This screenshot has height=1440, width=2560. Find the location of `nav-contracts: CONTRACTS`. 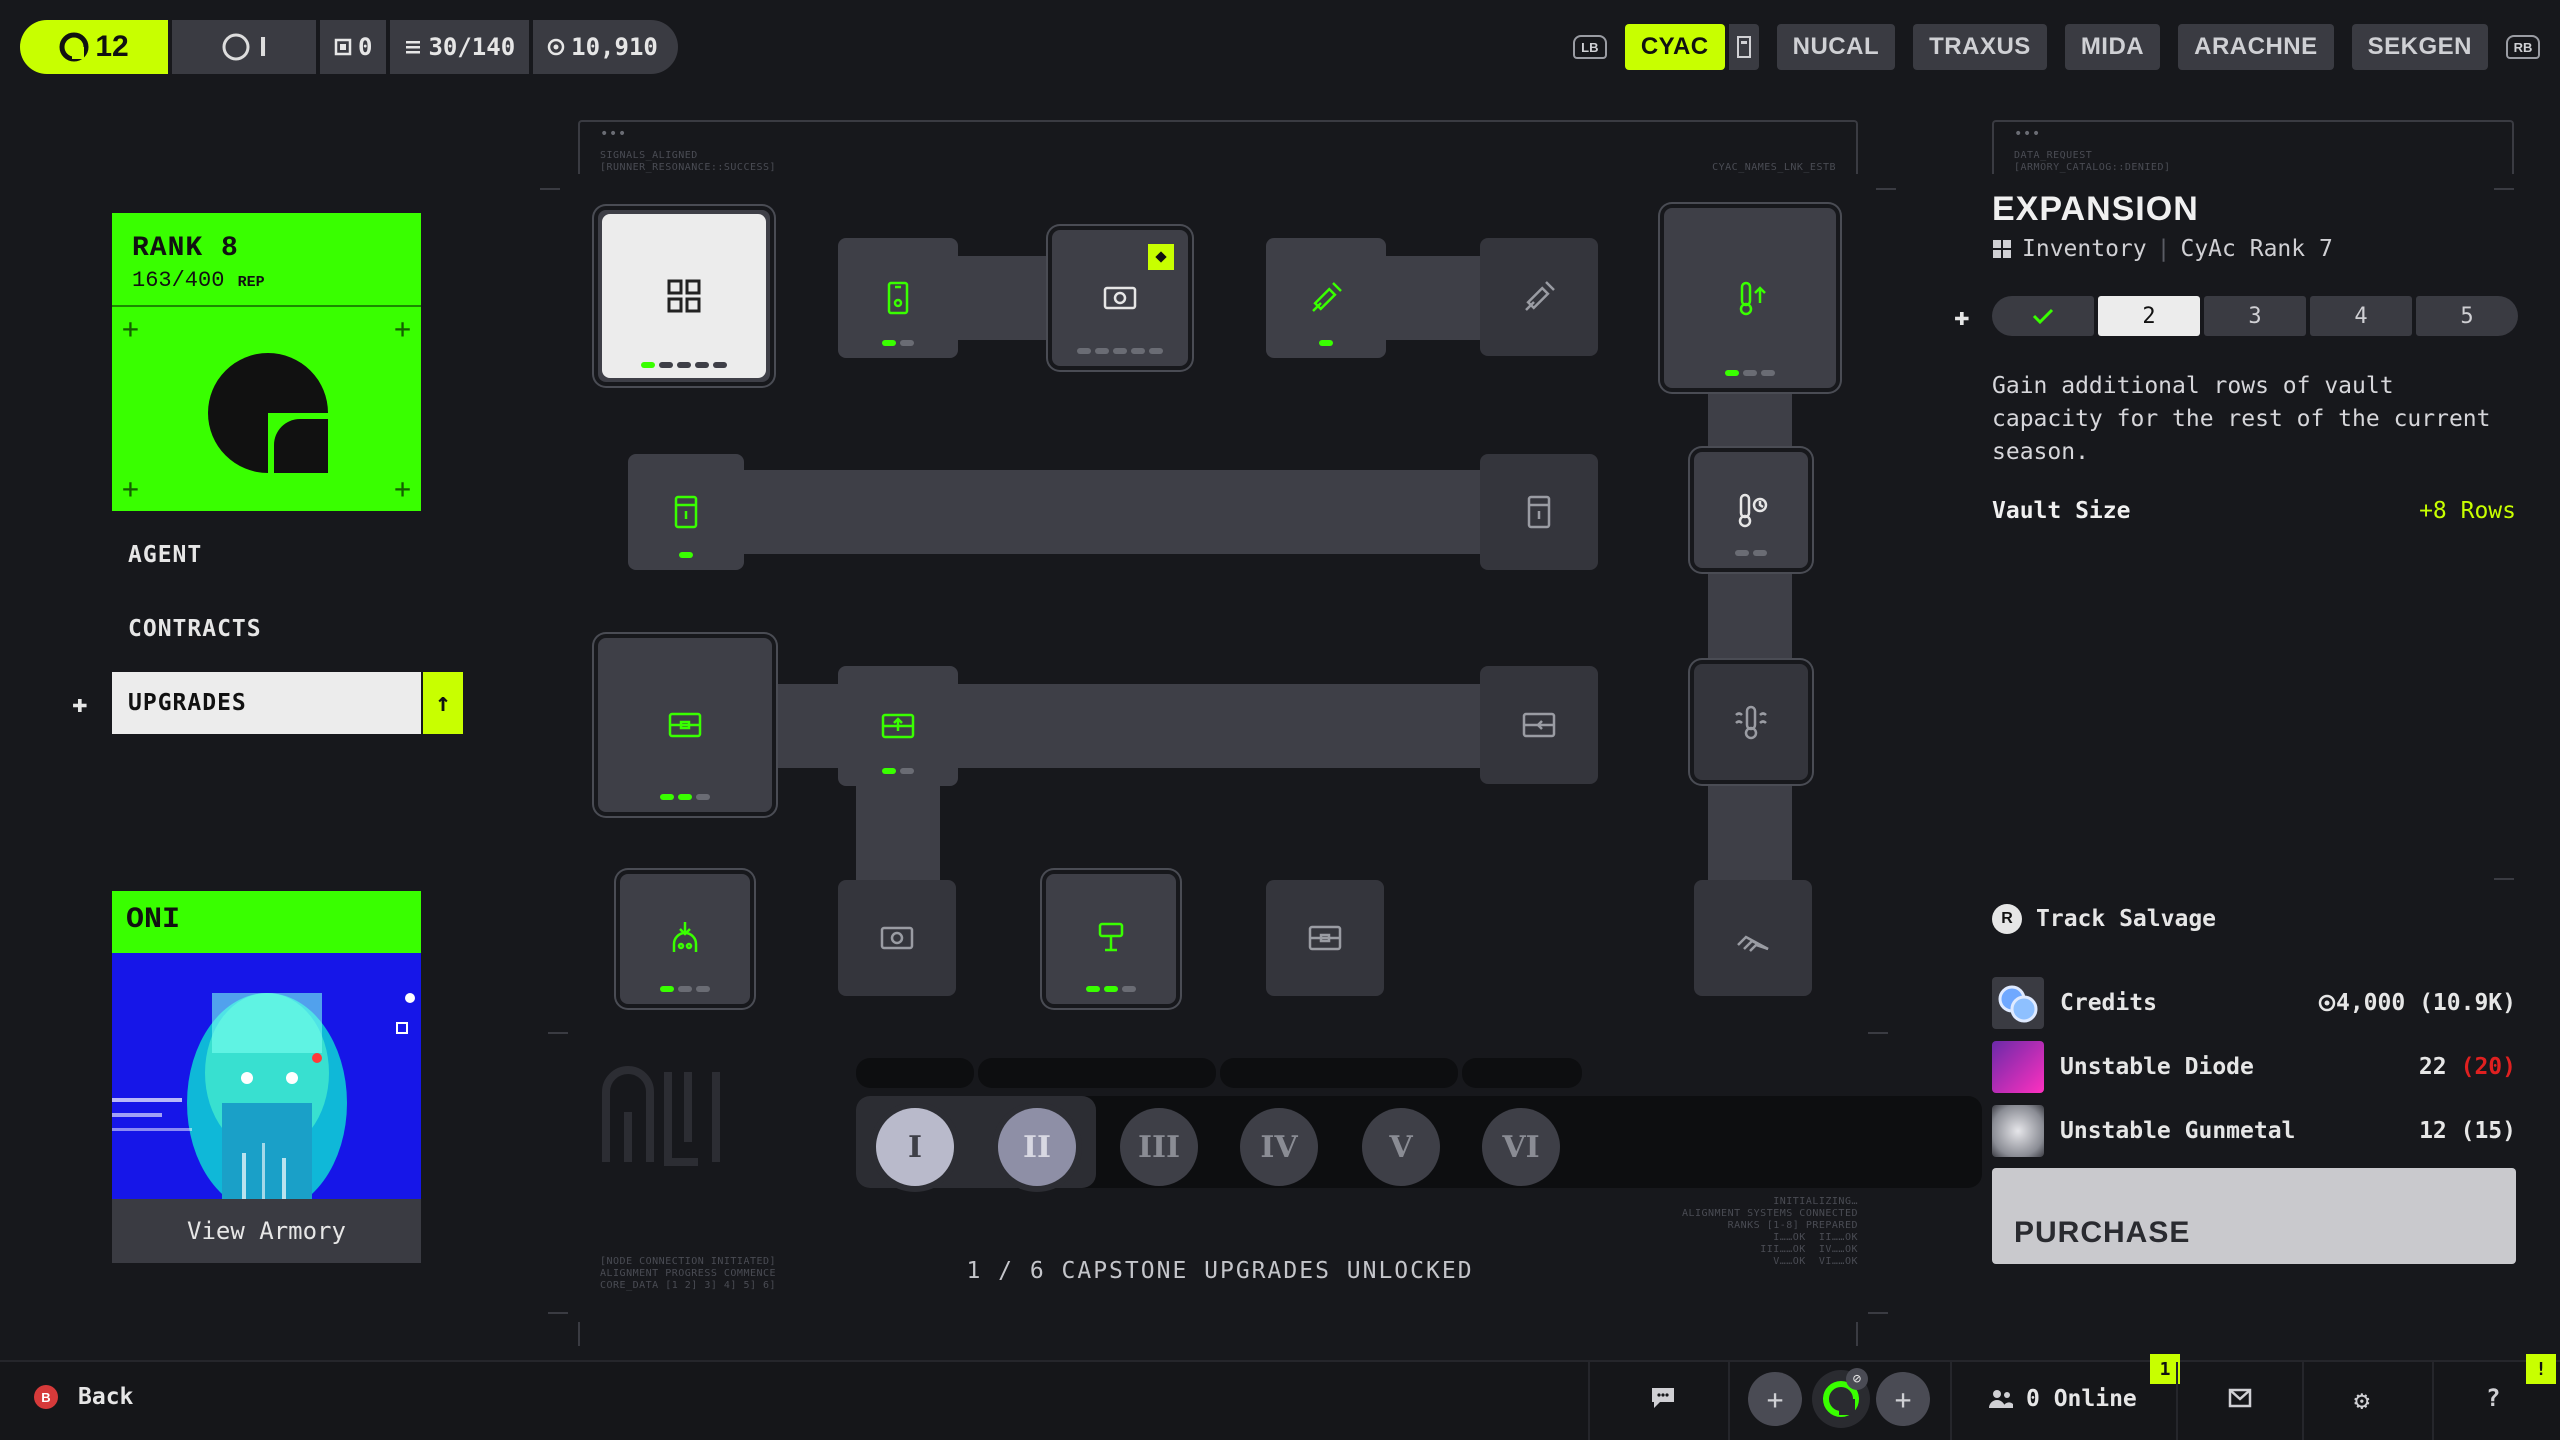

nav-contracts: CONTRACTS is located at coordinates (266, 629).